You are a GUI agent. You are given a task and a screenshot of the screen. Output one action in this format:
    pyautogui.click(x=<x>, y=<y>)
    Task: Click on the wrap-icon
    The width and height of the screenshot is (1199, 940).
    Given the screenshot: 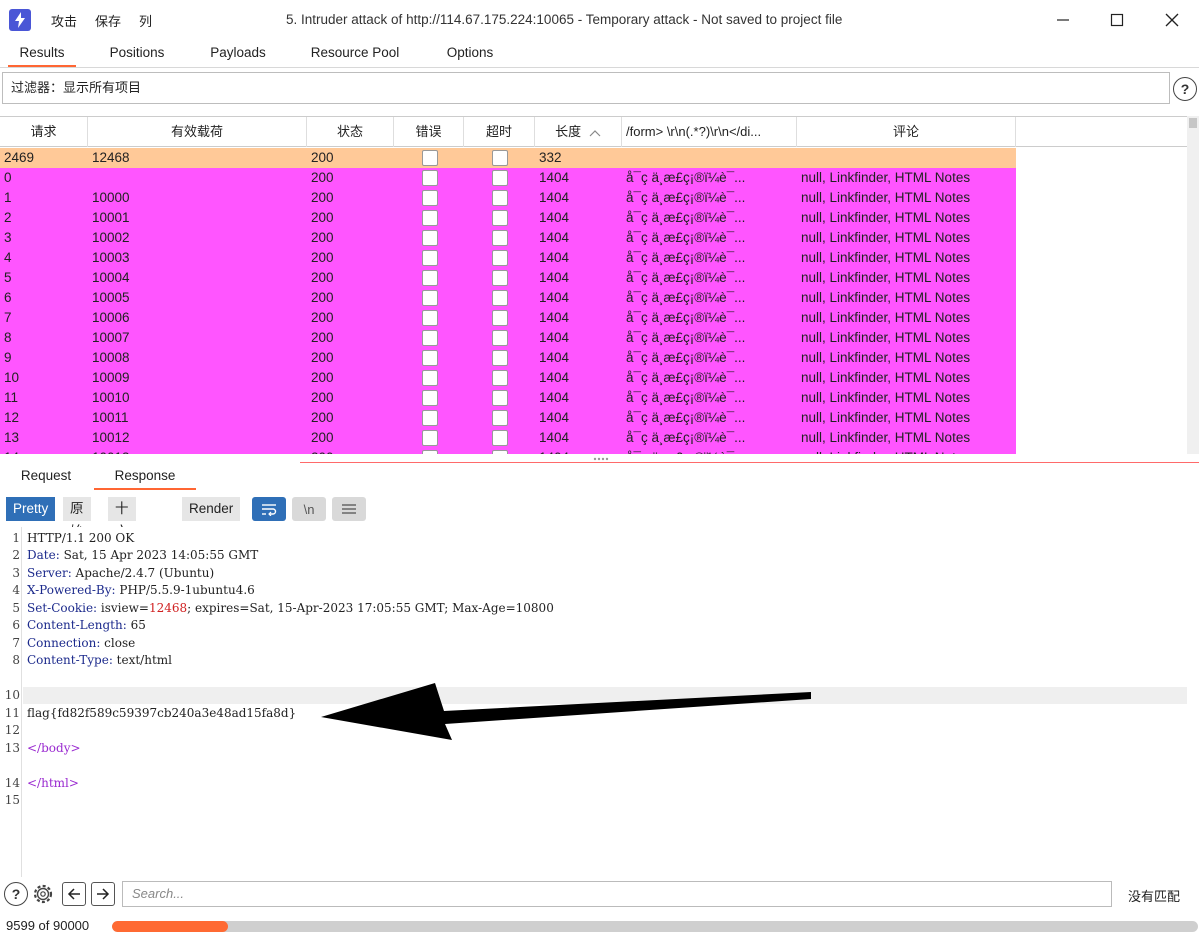 What is the action you would take?
    pyautogui.click(x=269, y=509)
    